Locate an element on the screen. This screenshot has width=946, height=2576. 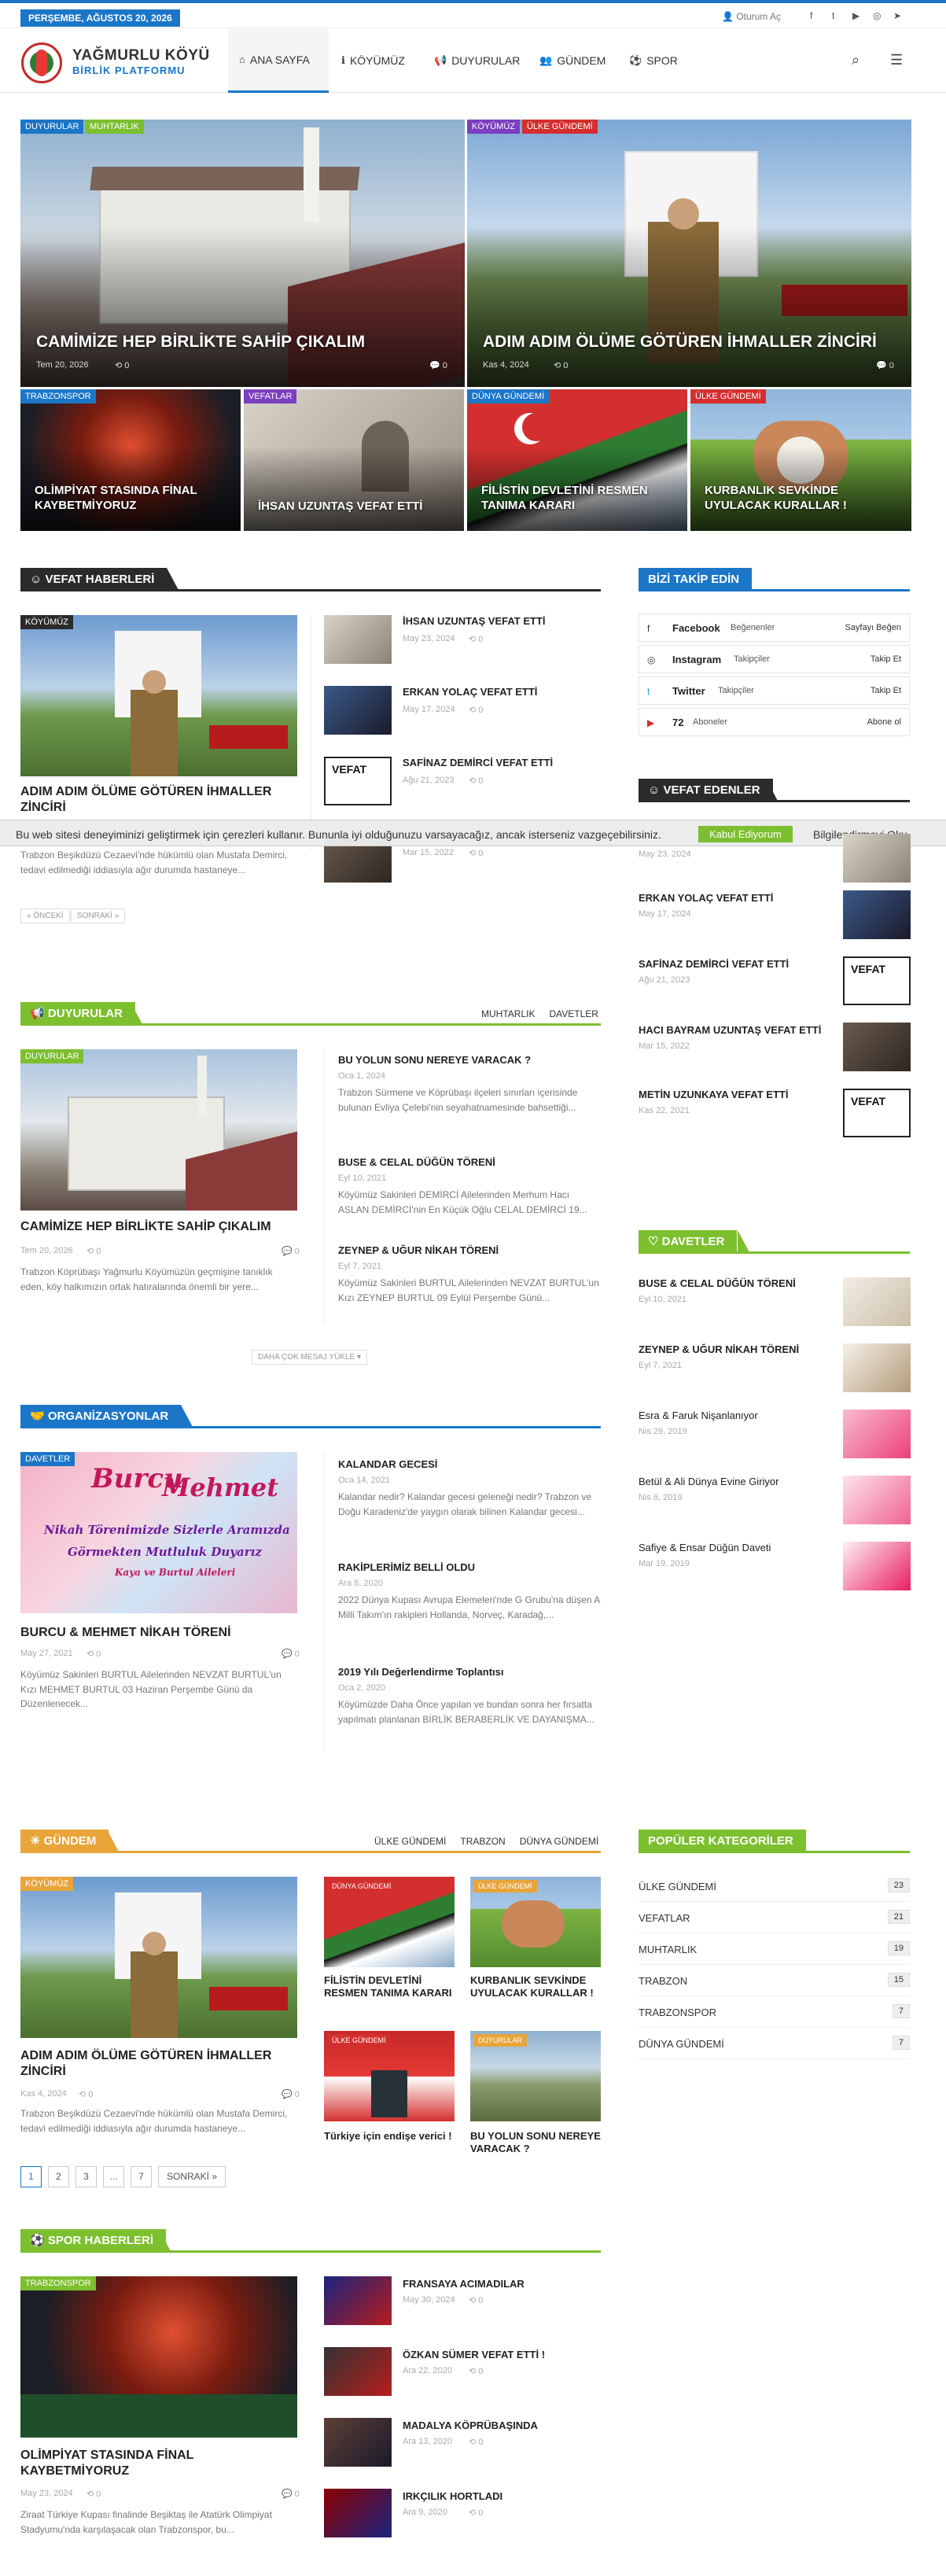
page-2-button: 2 is located at coordinates (58, 2176).